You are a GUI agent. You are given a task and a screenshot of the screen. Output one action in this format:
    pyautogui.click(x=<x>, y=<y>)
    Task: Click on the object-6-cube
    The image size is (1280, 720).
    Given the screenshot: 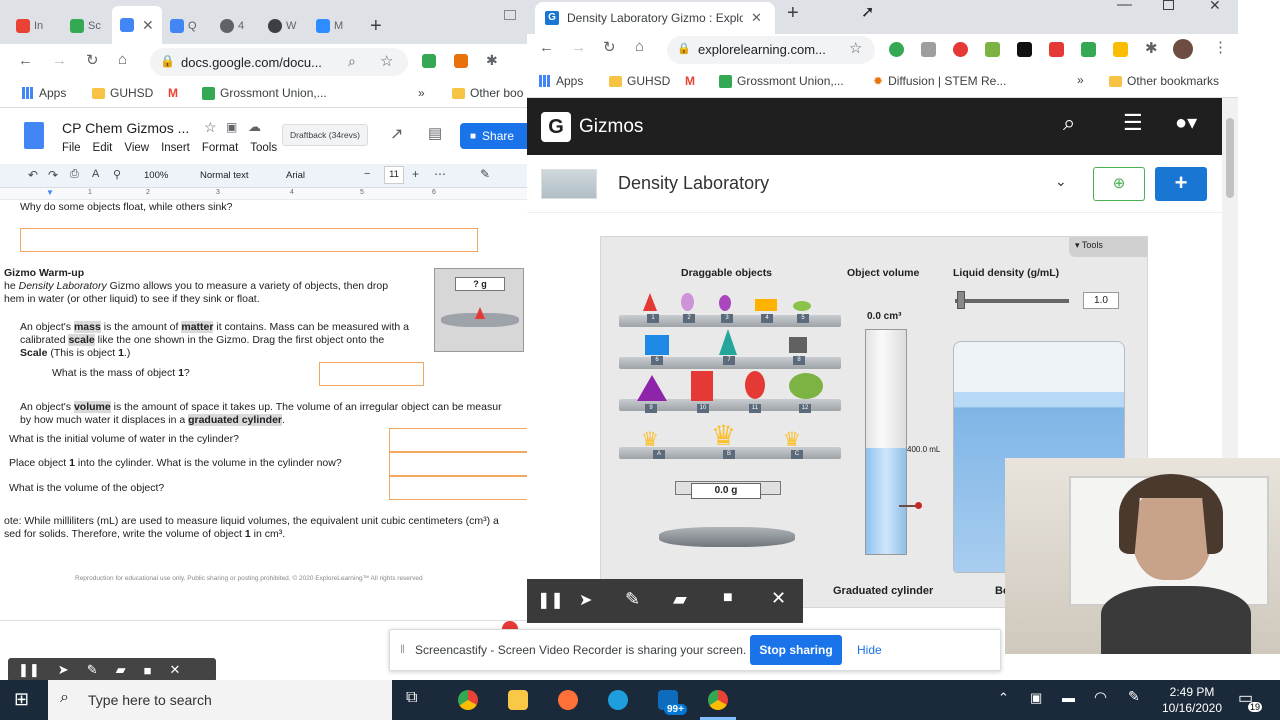 What is the action you would take?
    pyautogui.click(x=657, y=345)
    